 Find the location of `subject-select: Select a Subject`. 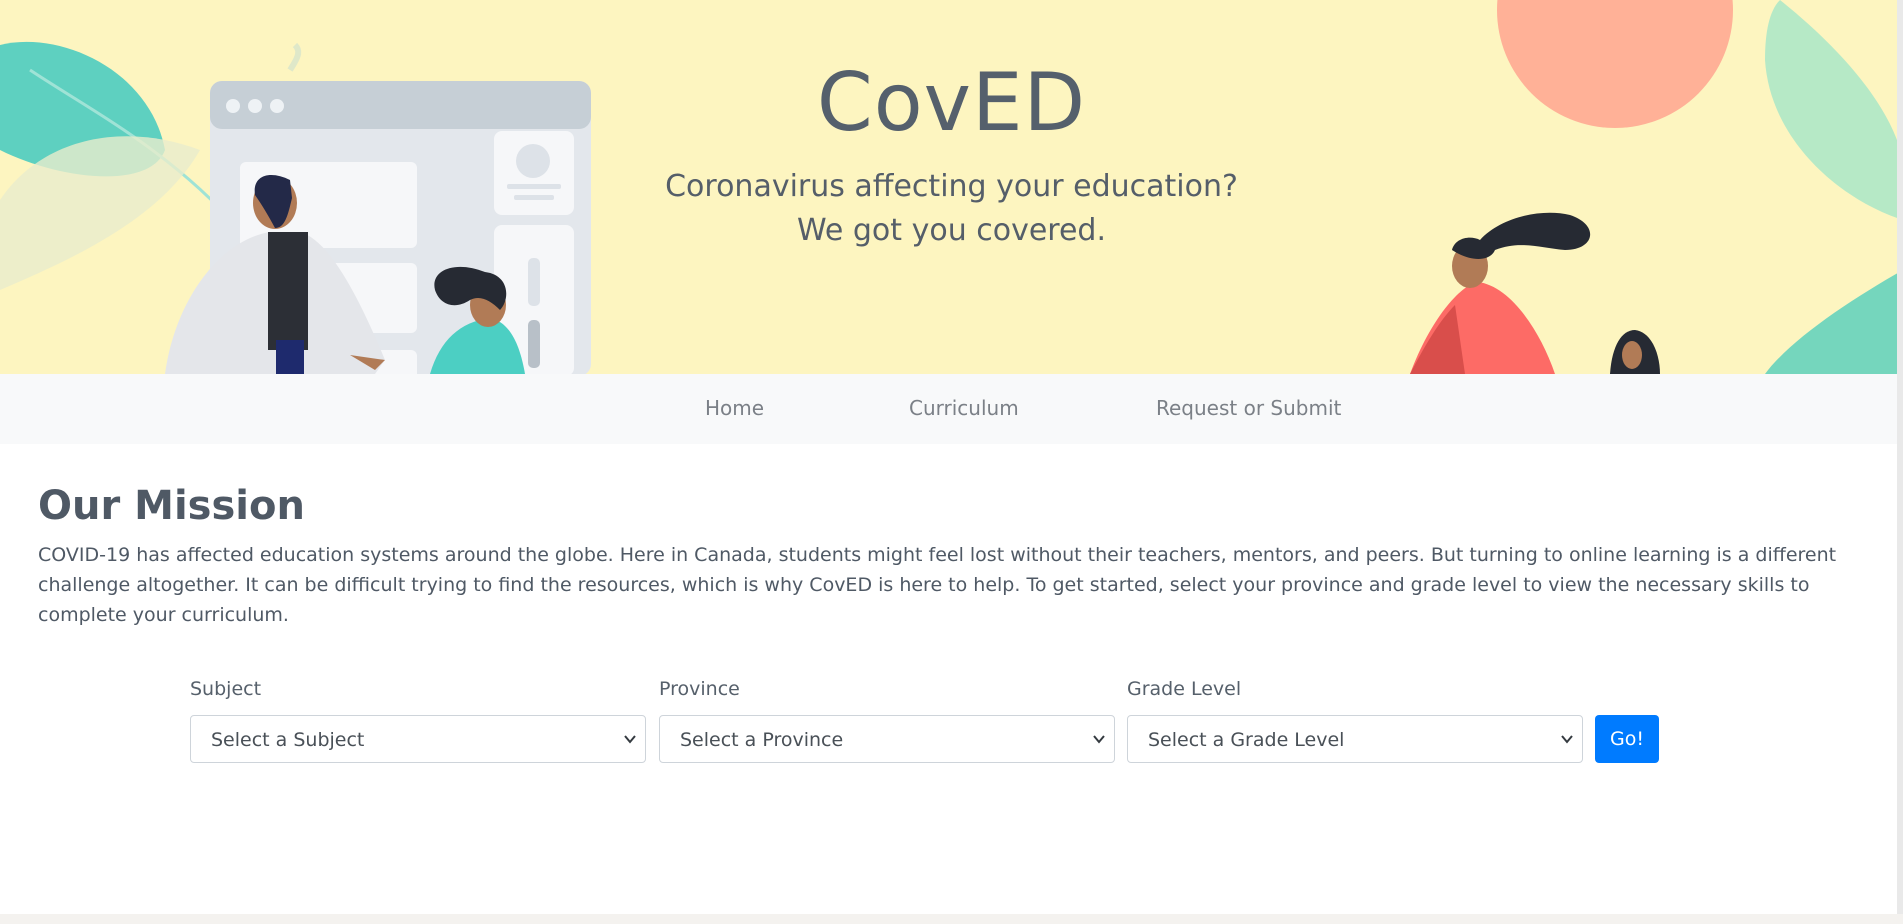

subject-select: Select a Subject is located at coordinates (418, 739).